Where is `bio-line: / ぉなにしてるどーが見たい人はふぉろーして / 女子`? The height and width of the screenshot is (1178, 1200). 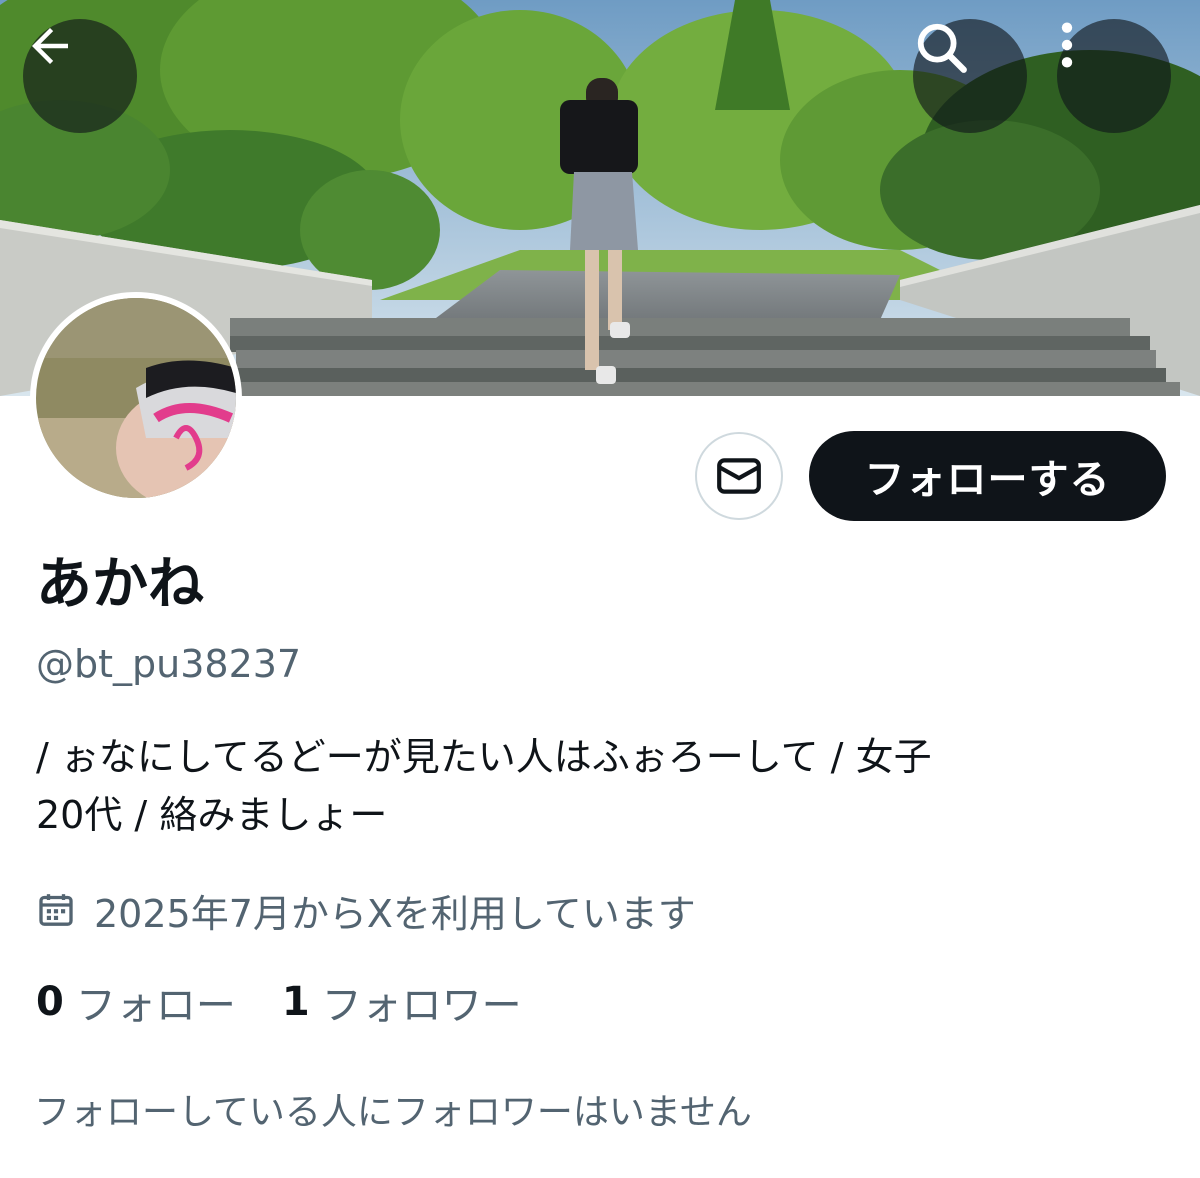
bio-line: / ぉなにしてるどーが見たい人はふぉろーして / 女子 is located at coordinates (484, 757).